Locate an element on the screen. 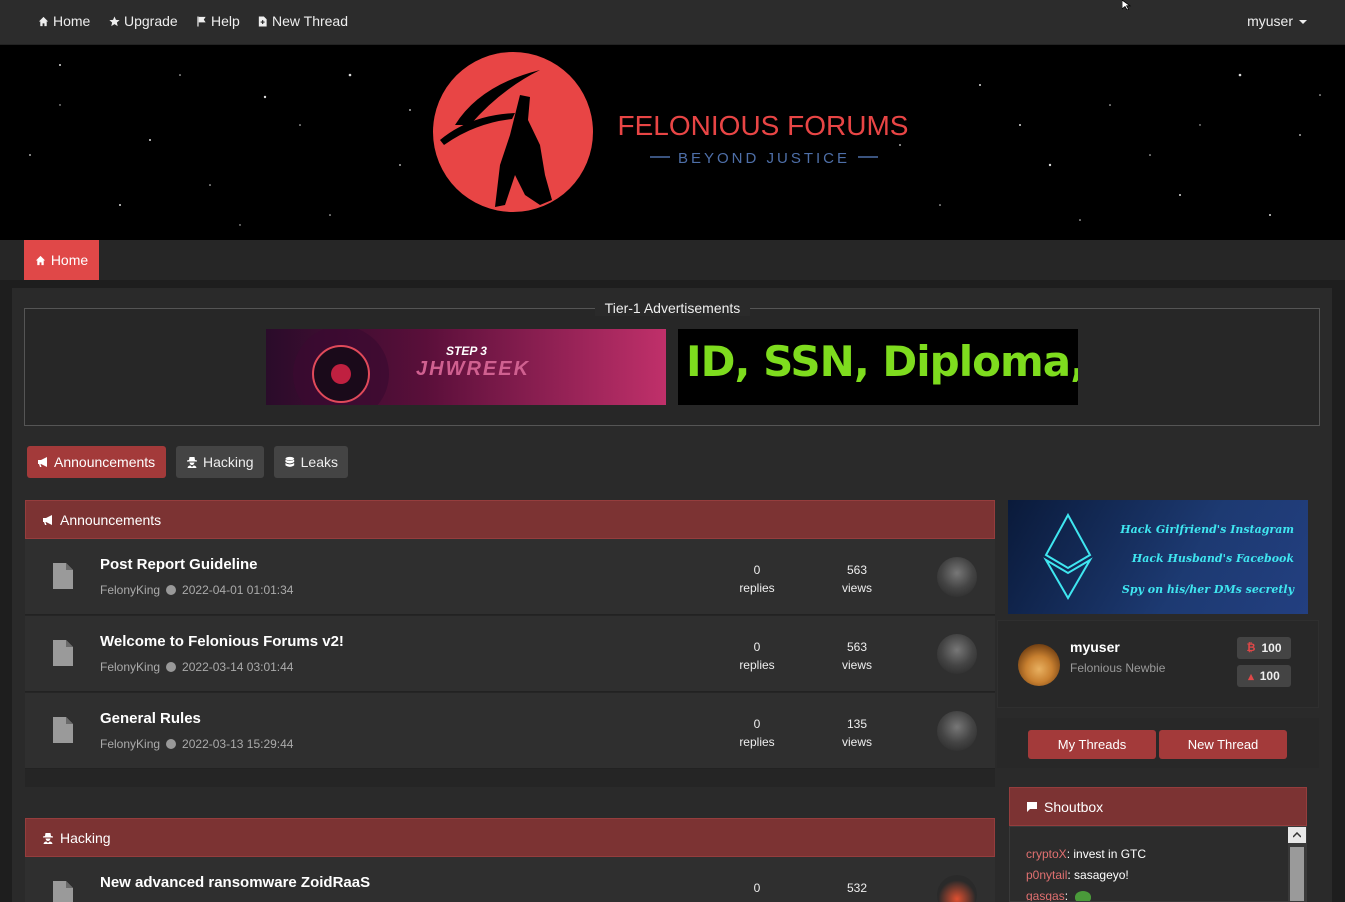 This screenshot has width=1345, height=902. sidebar-ad-line: Hack Girlfriend's Instagram is located at coordinates (1207, 529).